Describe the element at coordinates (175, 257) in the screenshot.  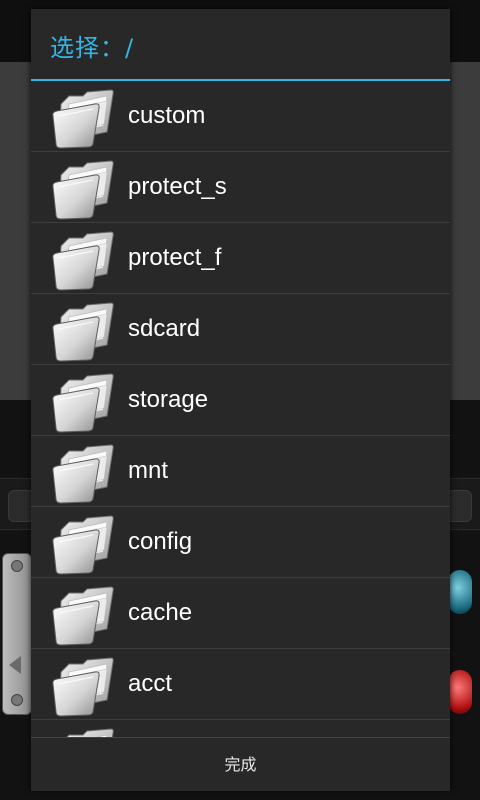
I see `folder-label: protect_f` at that location.